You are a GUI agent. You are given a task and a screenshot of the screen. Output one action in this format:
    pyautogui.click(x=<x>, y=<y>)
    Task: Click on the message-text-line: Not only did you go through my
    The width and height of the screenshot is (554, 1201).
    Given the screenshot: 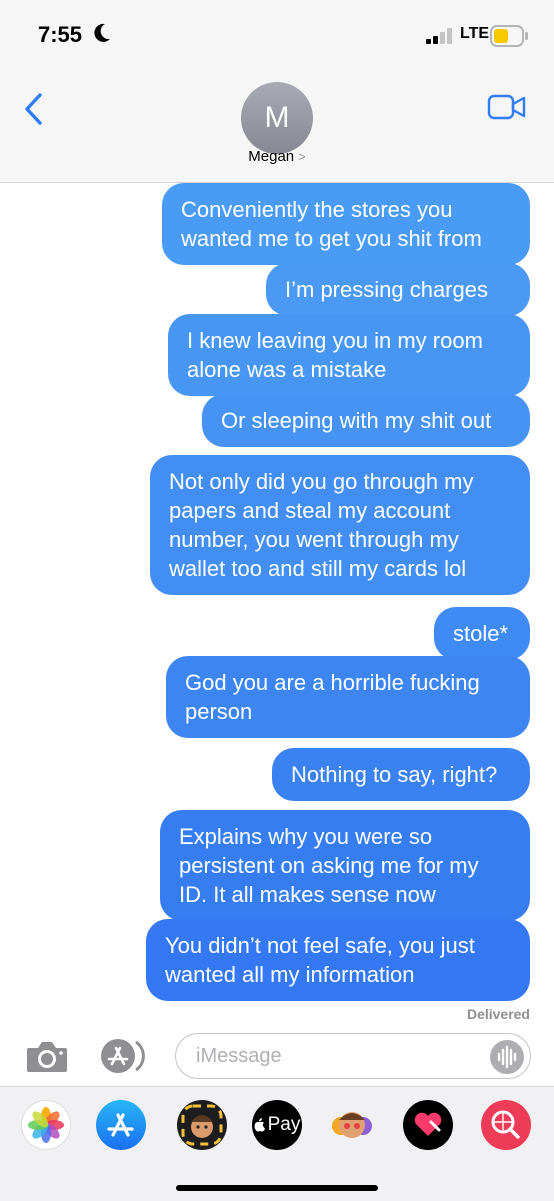 What is the action you would take?
    pyautogui.click(x=321, y=481)
    